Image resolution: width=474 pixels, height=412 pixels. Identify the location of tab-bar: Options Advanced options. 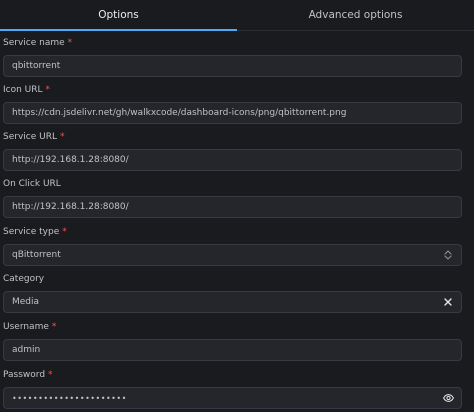
(237, 15).